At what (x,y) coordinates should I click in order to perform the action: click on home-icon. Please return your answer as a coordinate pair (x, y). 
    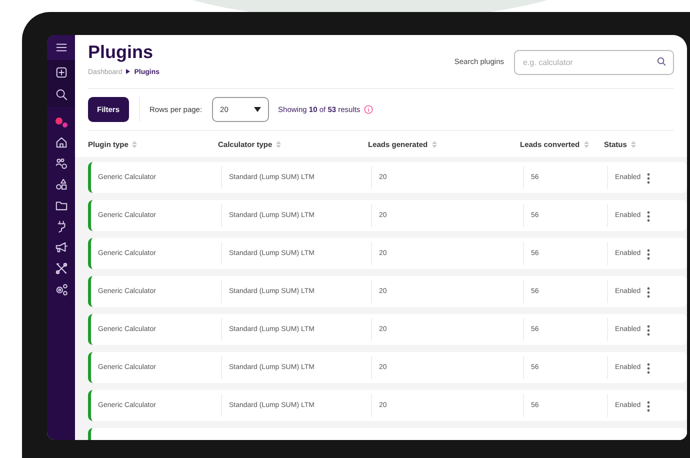
    Looking at the image, I should click on (61, 142).